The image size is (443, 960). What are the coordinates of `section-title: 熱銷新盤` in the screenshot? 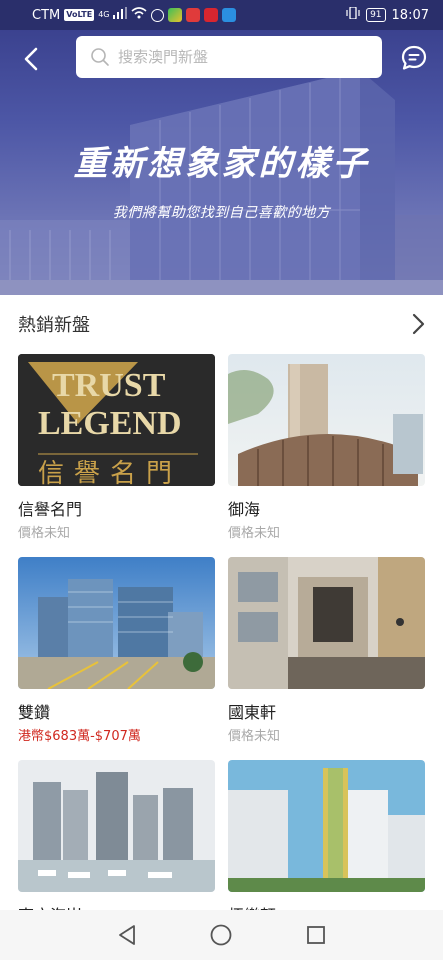 It's located at (54, 325).